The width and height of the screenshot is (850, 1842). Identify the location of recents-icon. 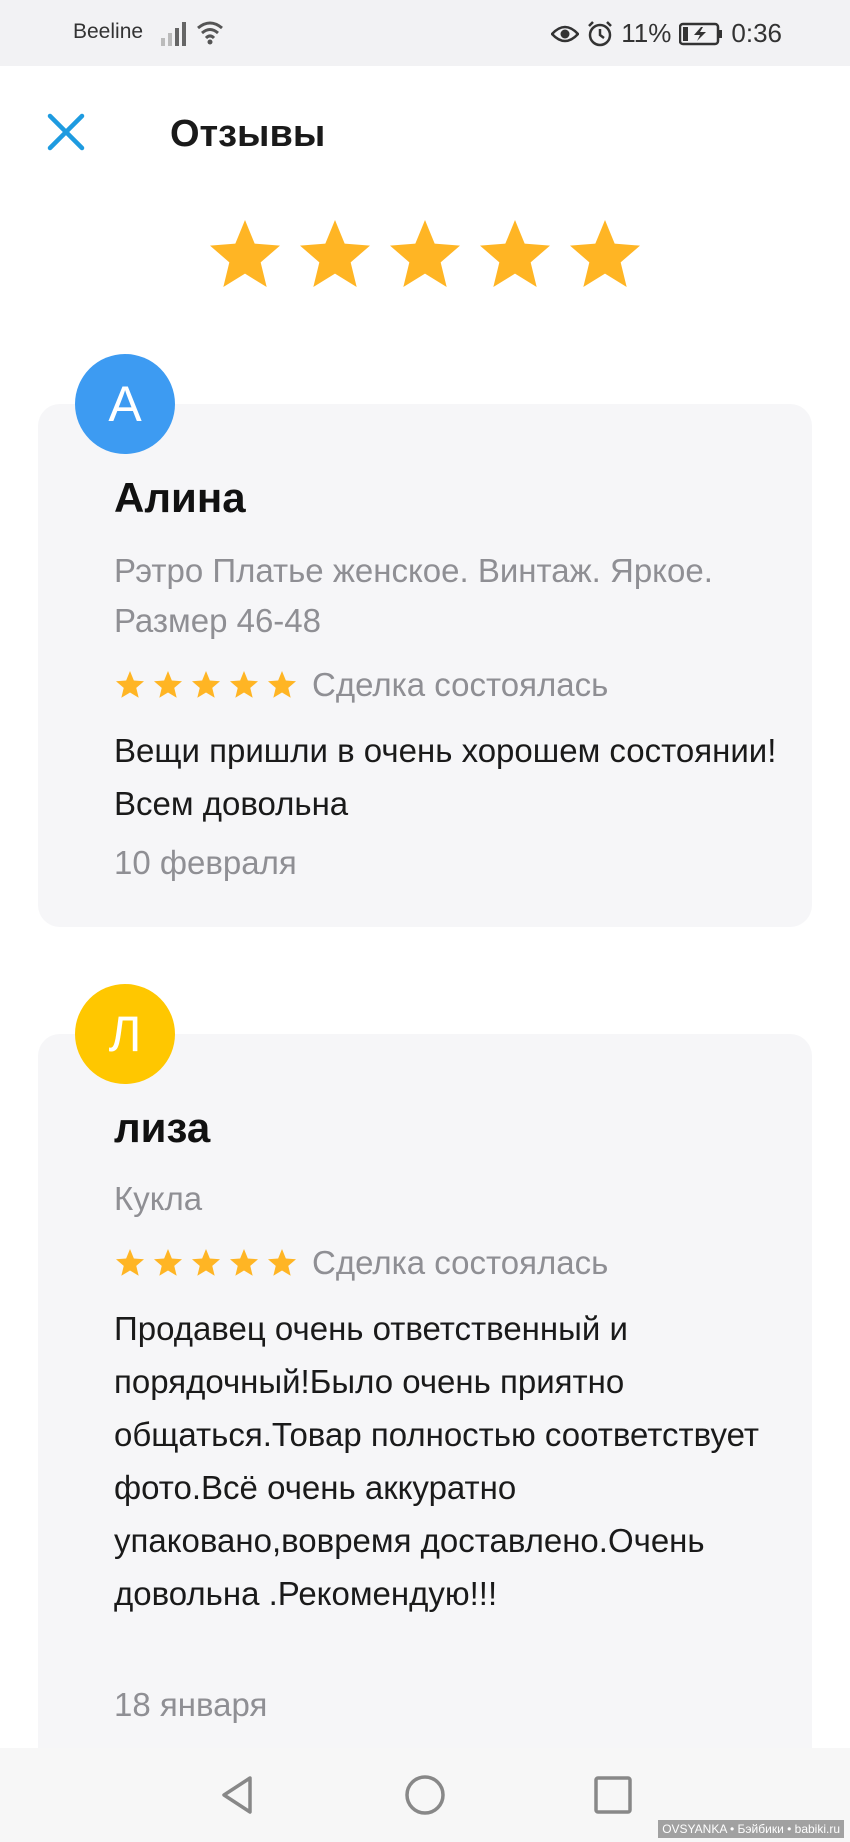
(613, 1795).